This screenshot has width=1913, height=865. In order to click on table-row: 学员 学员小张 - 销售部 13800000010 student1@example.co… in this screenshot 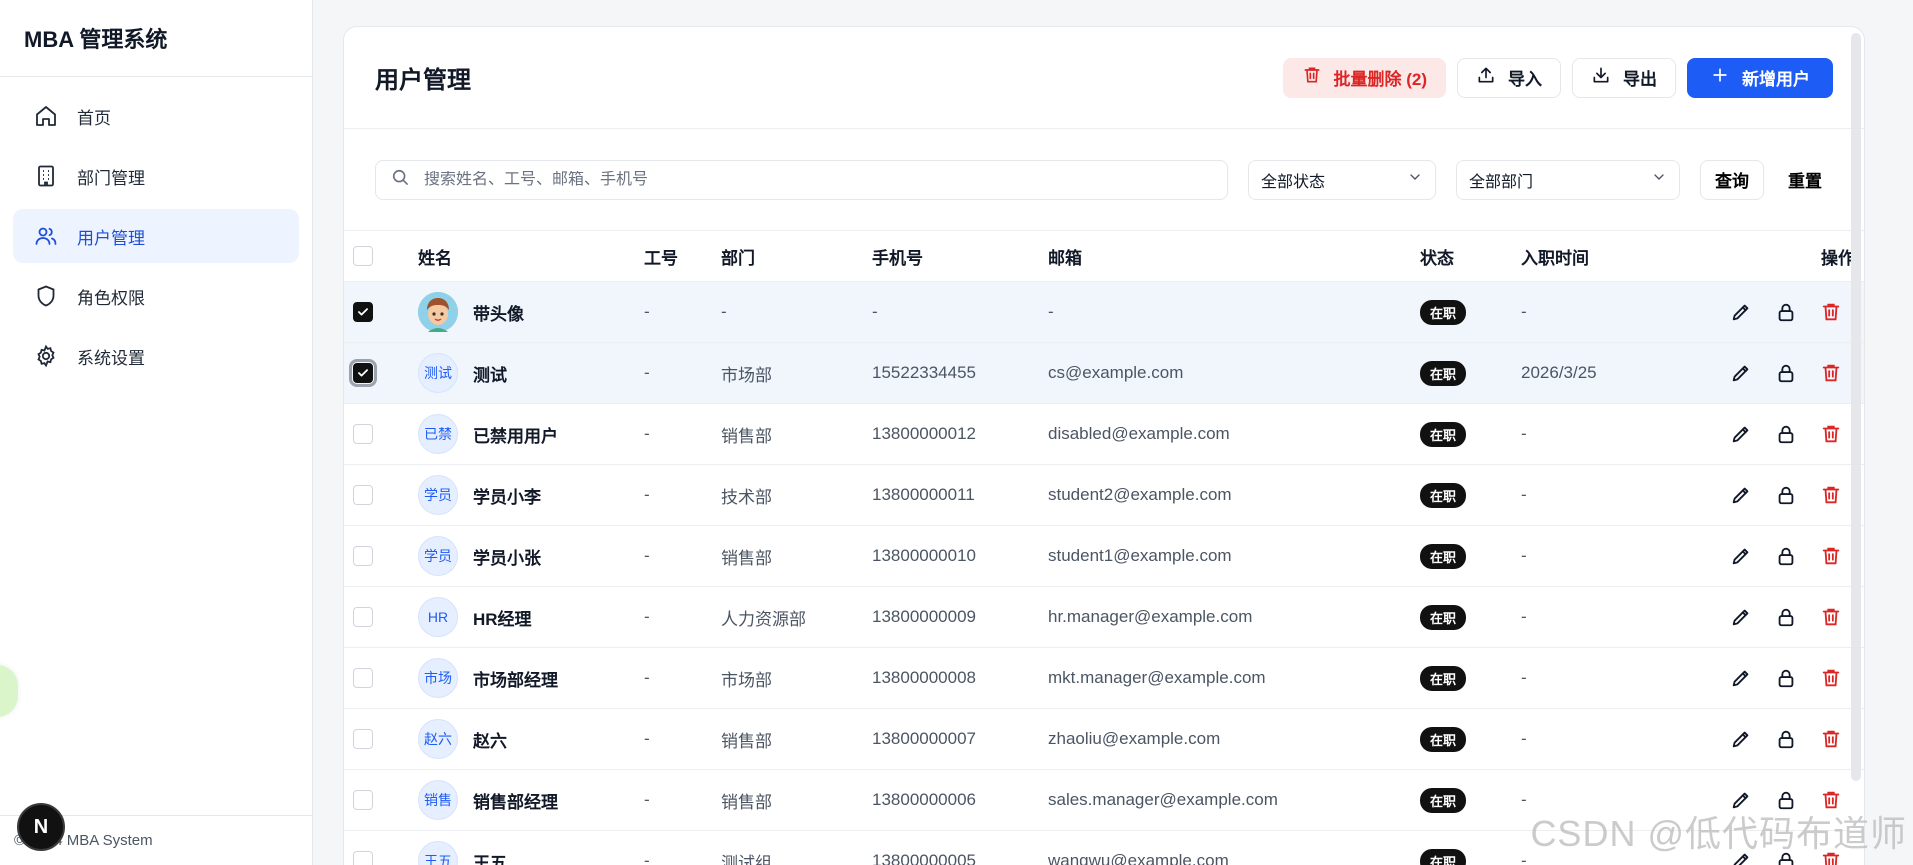, I will do `click(1104, 556)`.